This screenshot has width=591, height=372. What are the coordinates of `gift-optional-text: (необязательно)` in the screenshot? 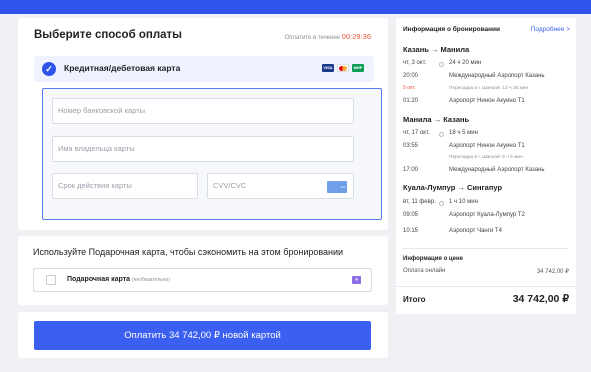 It's located at (151, 280).